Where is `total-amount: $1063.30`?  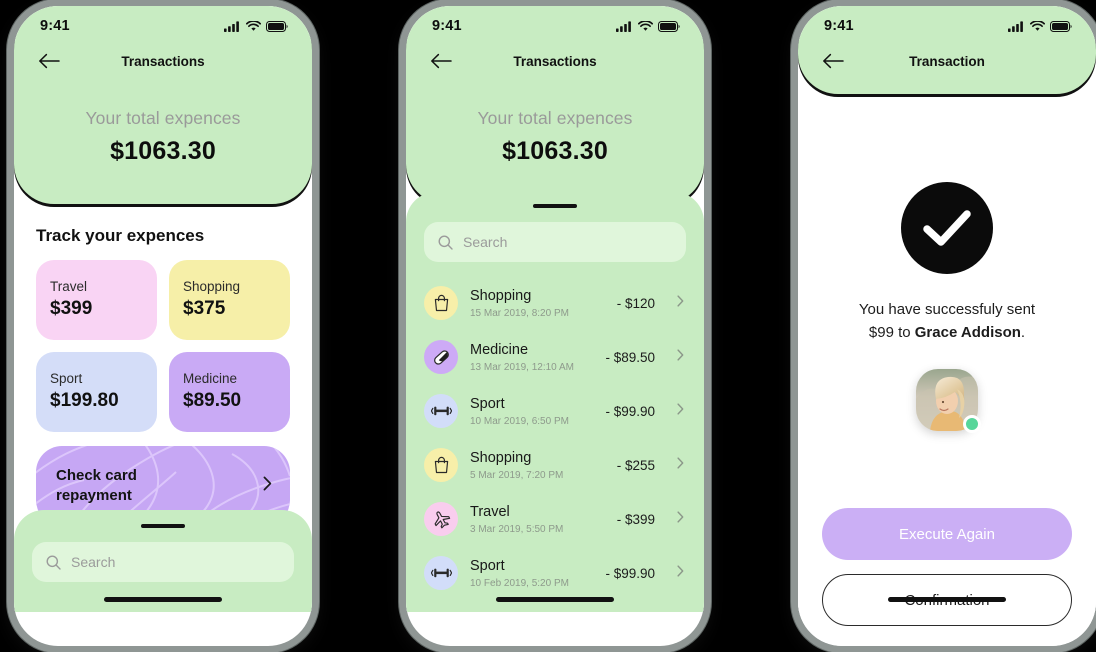 total-amount: $1063.30 is located at coordinates (163, 151).